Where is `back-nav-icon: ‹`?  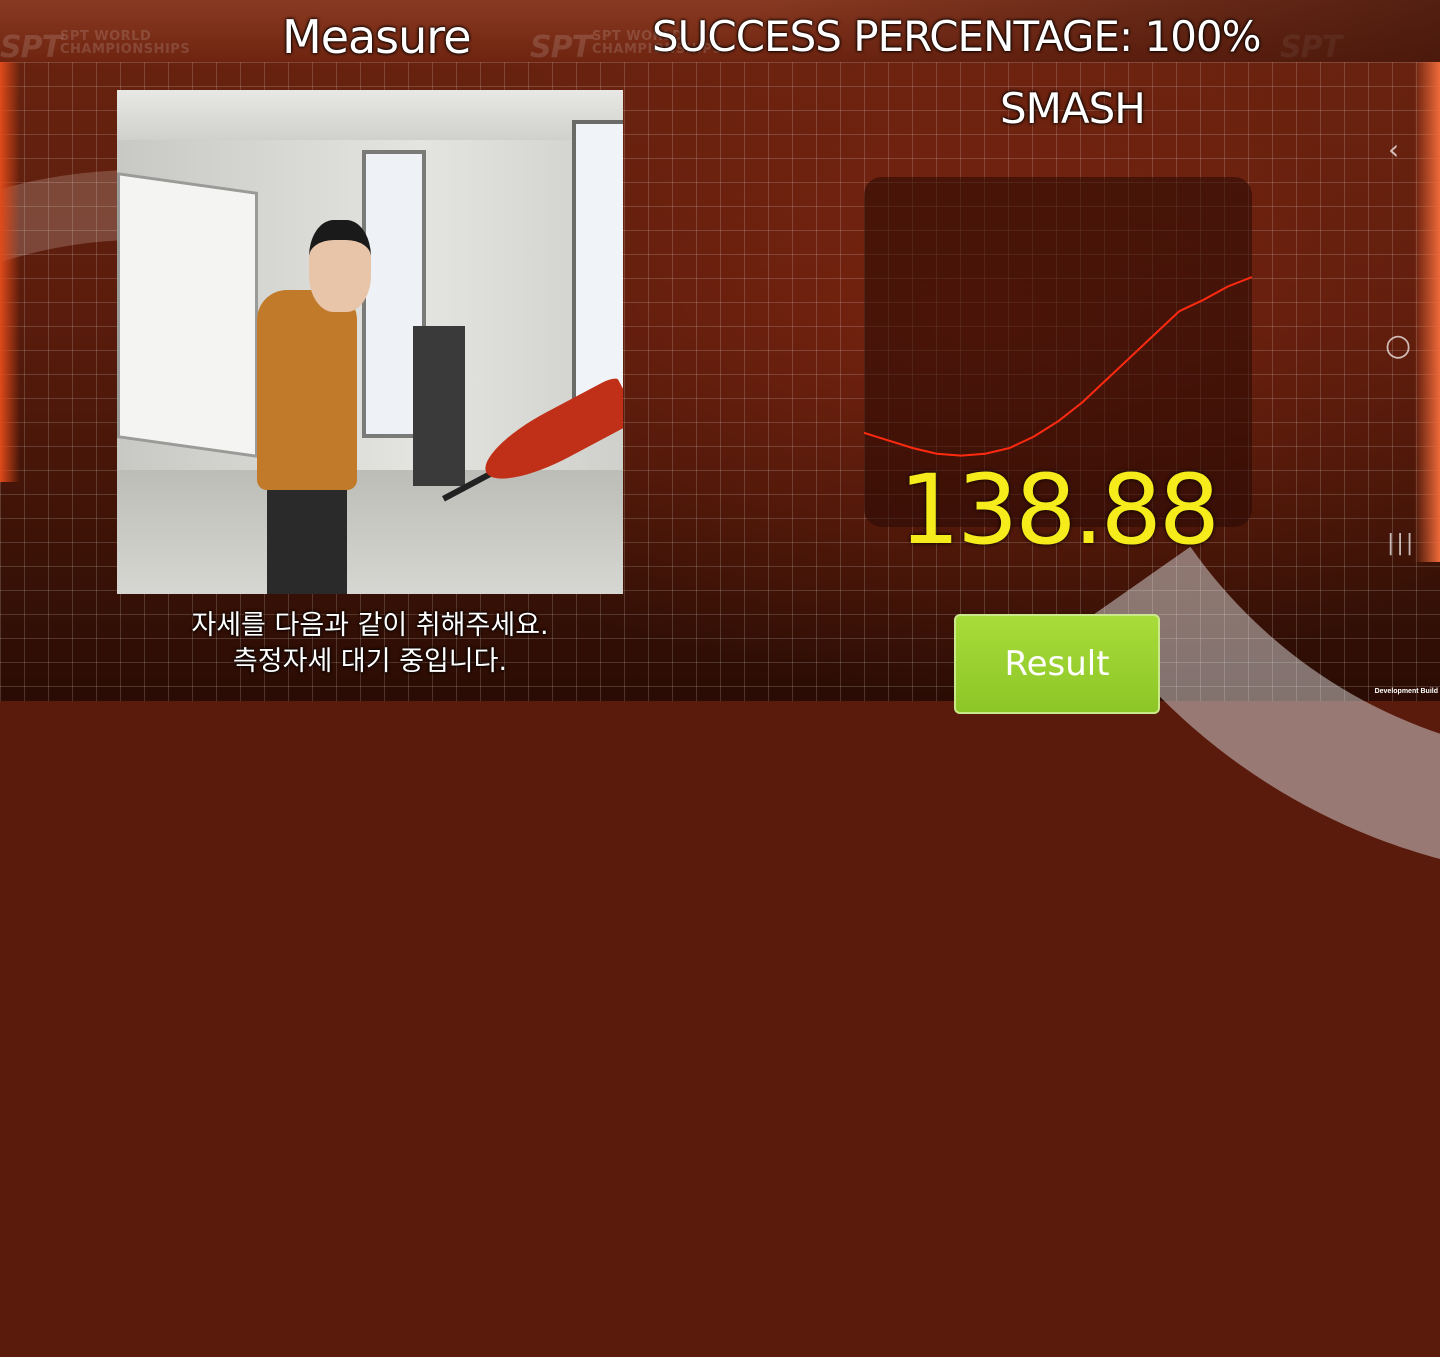
back-nav-icon: ‹ is located at coordinates (1393, 150).